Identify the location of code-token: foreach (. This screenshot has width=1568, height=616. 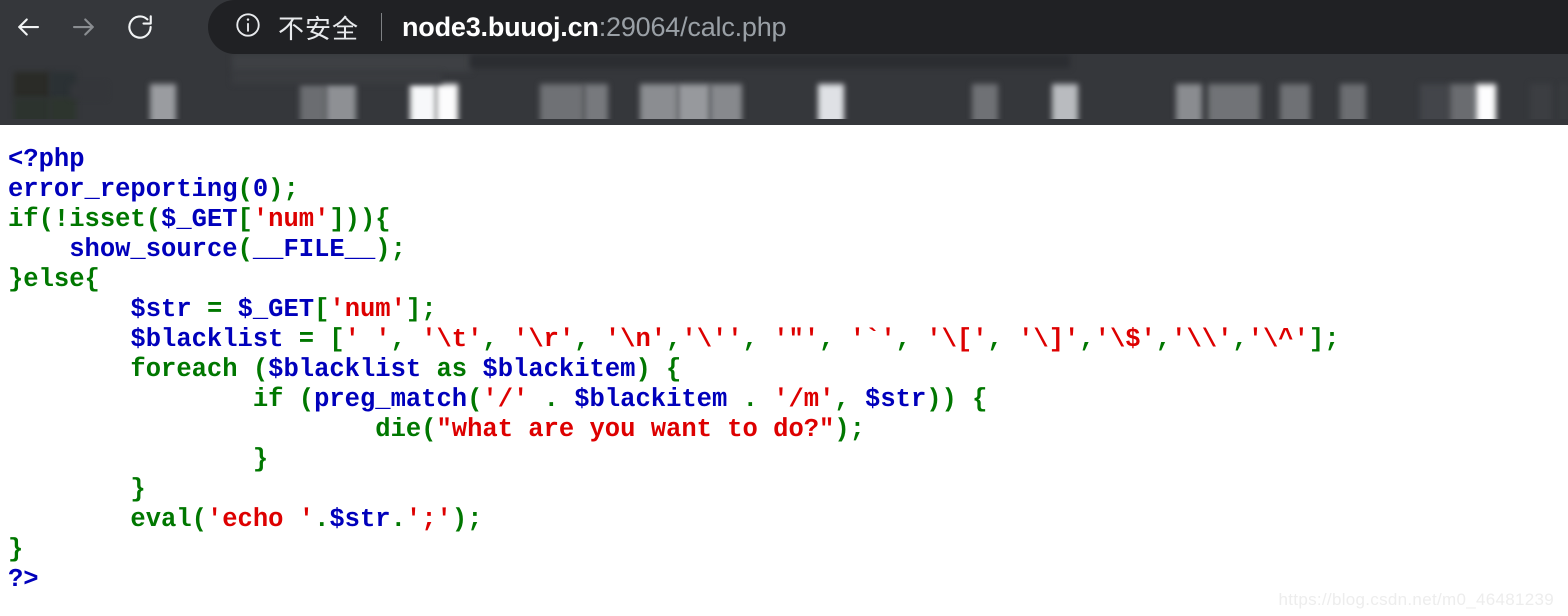
(199, 369).